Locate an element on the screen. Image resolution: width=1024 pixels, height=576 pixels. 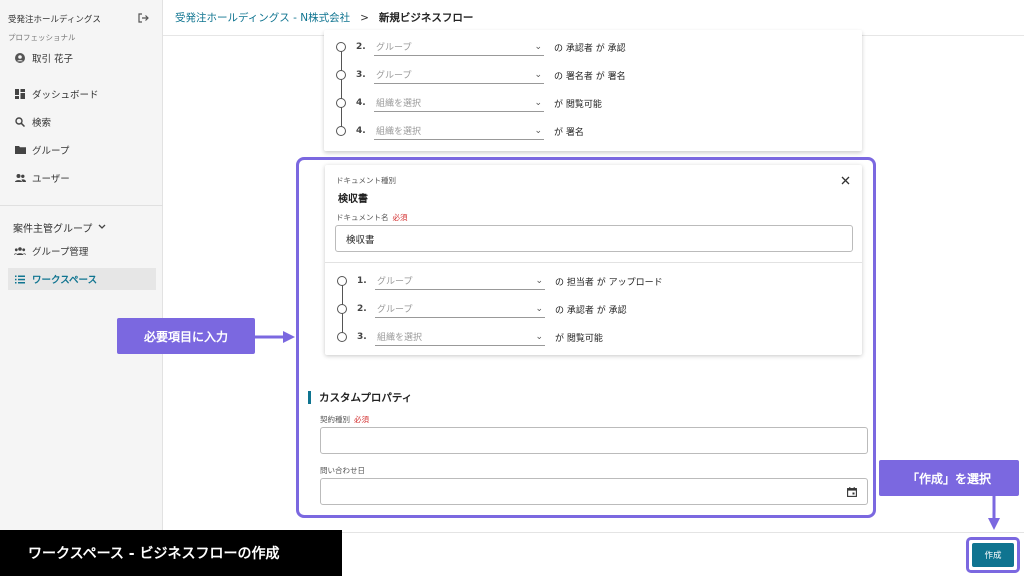
caption-banner: ワークスペース - ビジネスフローの作成 is located at coordinates (171, 553).